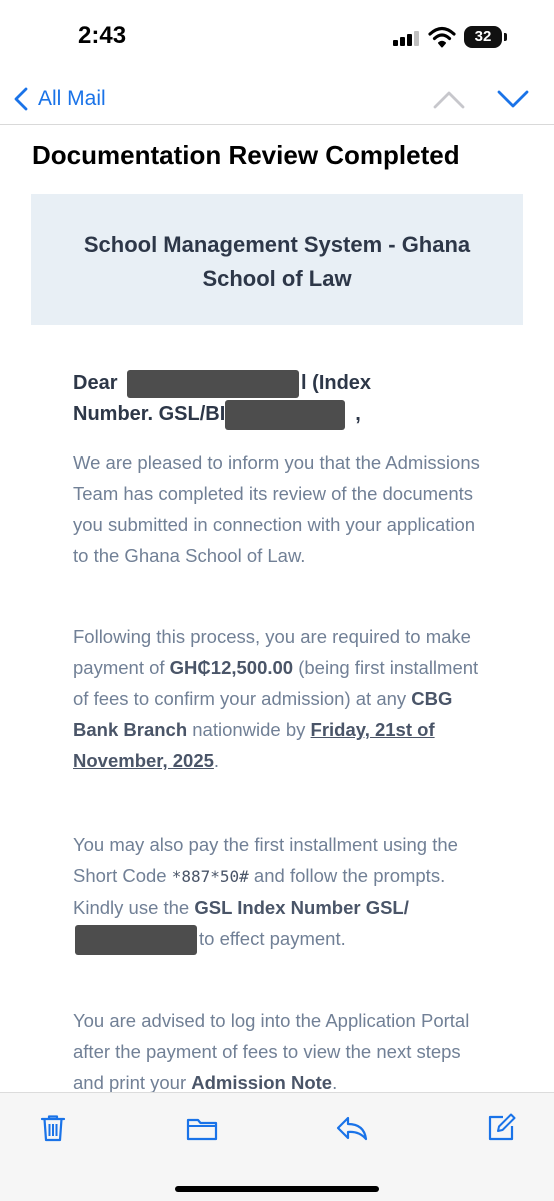 Image resolution: width=554 pixels, height=1201 pixels. Describe the element at coordinates (352, 1128) in the screenshot. I see `reply-icon` at that location.